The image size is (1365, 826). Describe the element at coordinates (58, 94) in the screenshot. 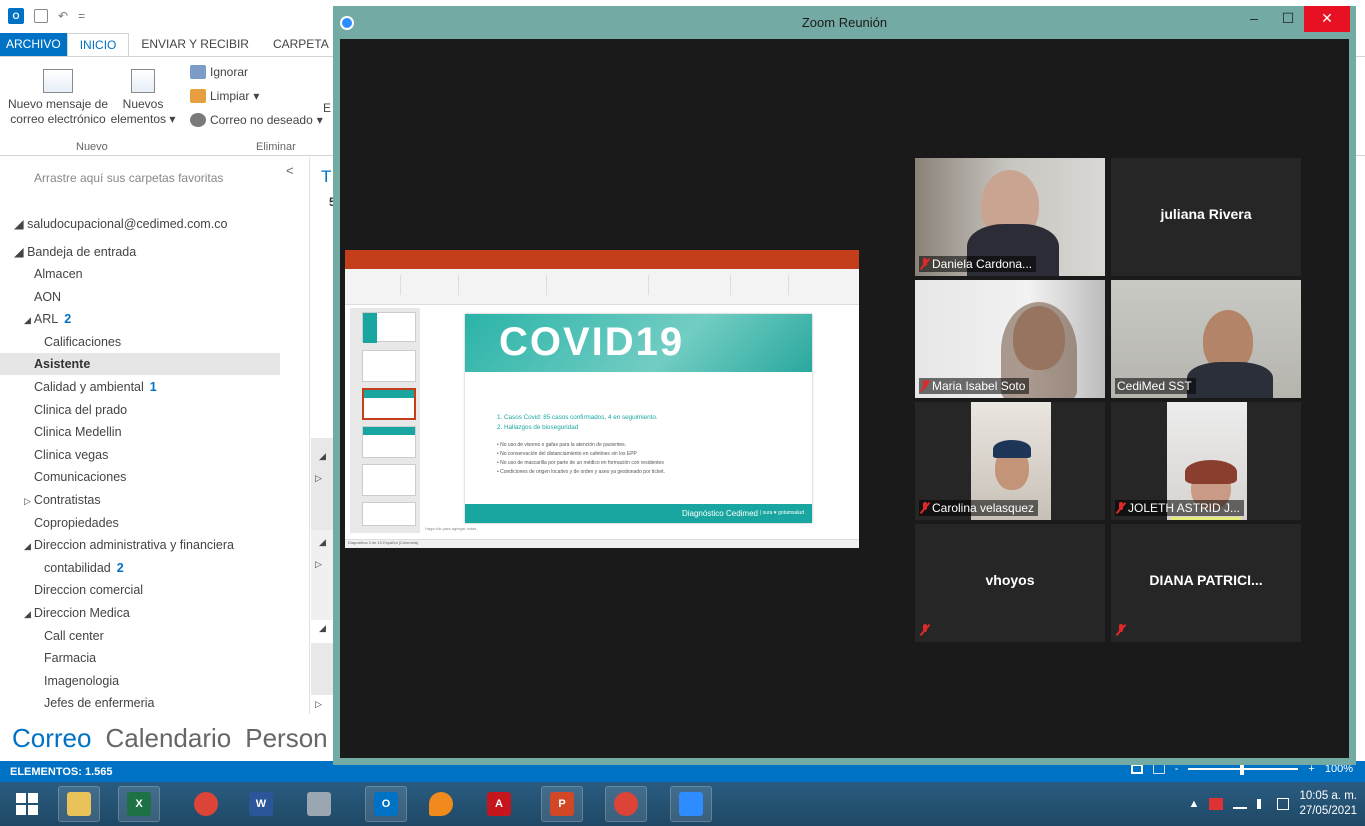

I see `new-email-button: Nuevo mensaje de correo electrónico` at that location.